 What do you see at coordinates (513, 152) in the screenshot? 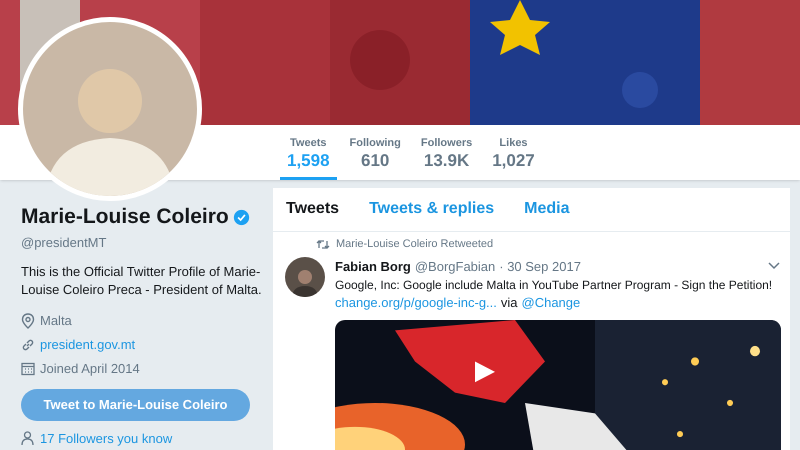
I see `stat-tab: Likes 1,027` at bounding box center [513, 152].